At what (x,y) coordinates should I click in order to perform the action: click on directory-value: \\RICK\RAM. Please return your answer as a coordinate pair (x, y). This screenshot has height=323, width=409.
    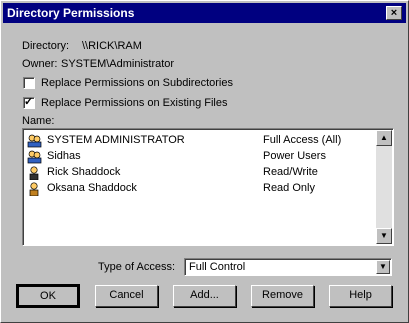
    Looking at the image, I should click on (112, 46).